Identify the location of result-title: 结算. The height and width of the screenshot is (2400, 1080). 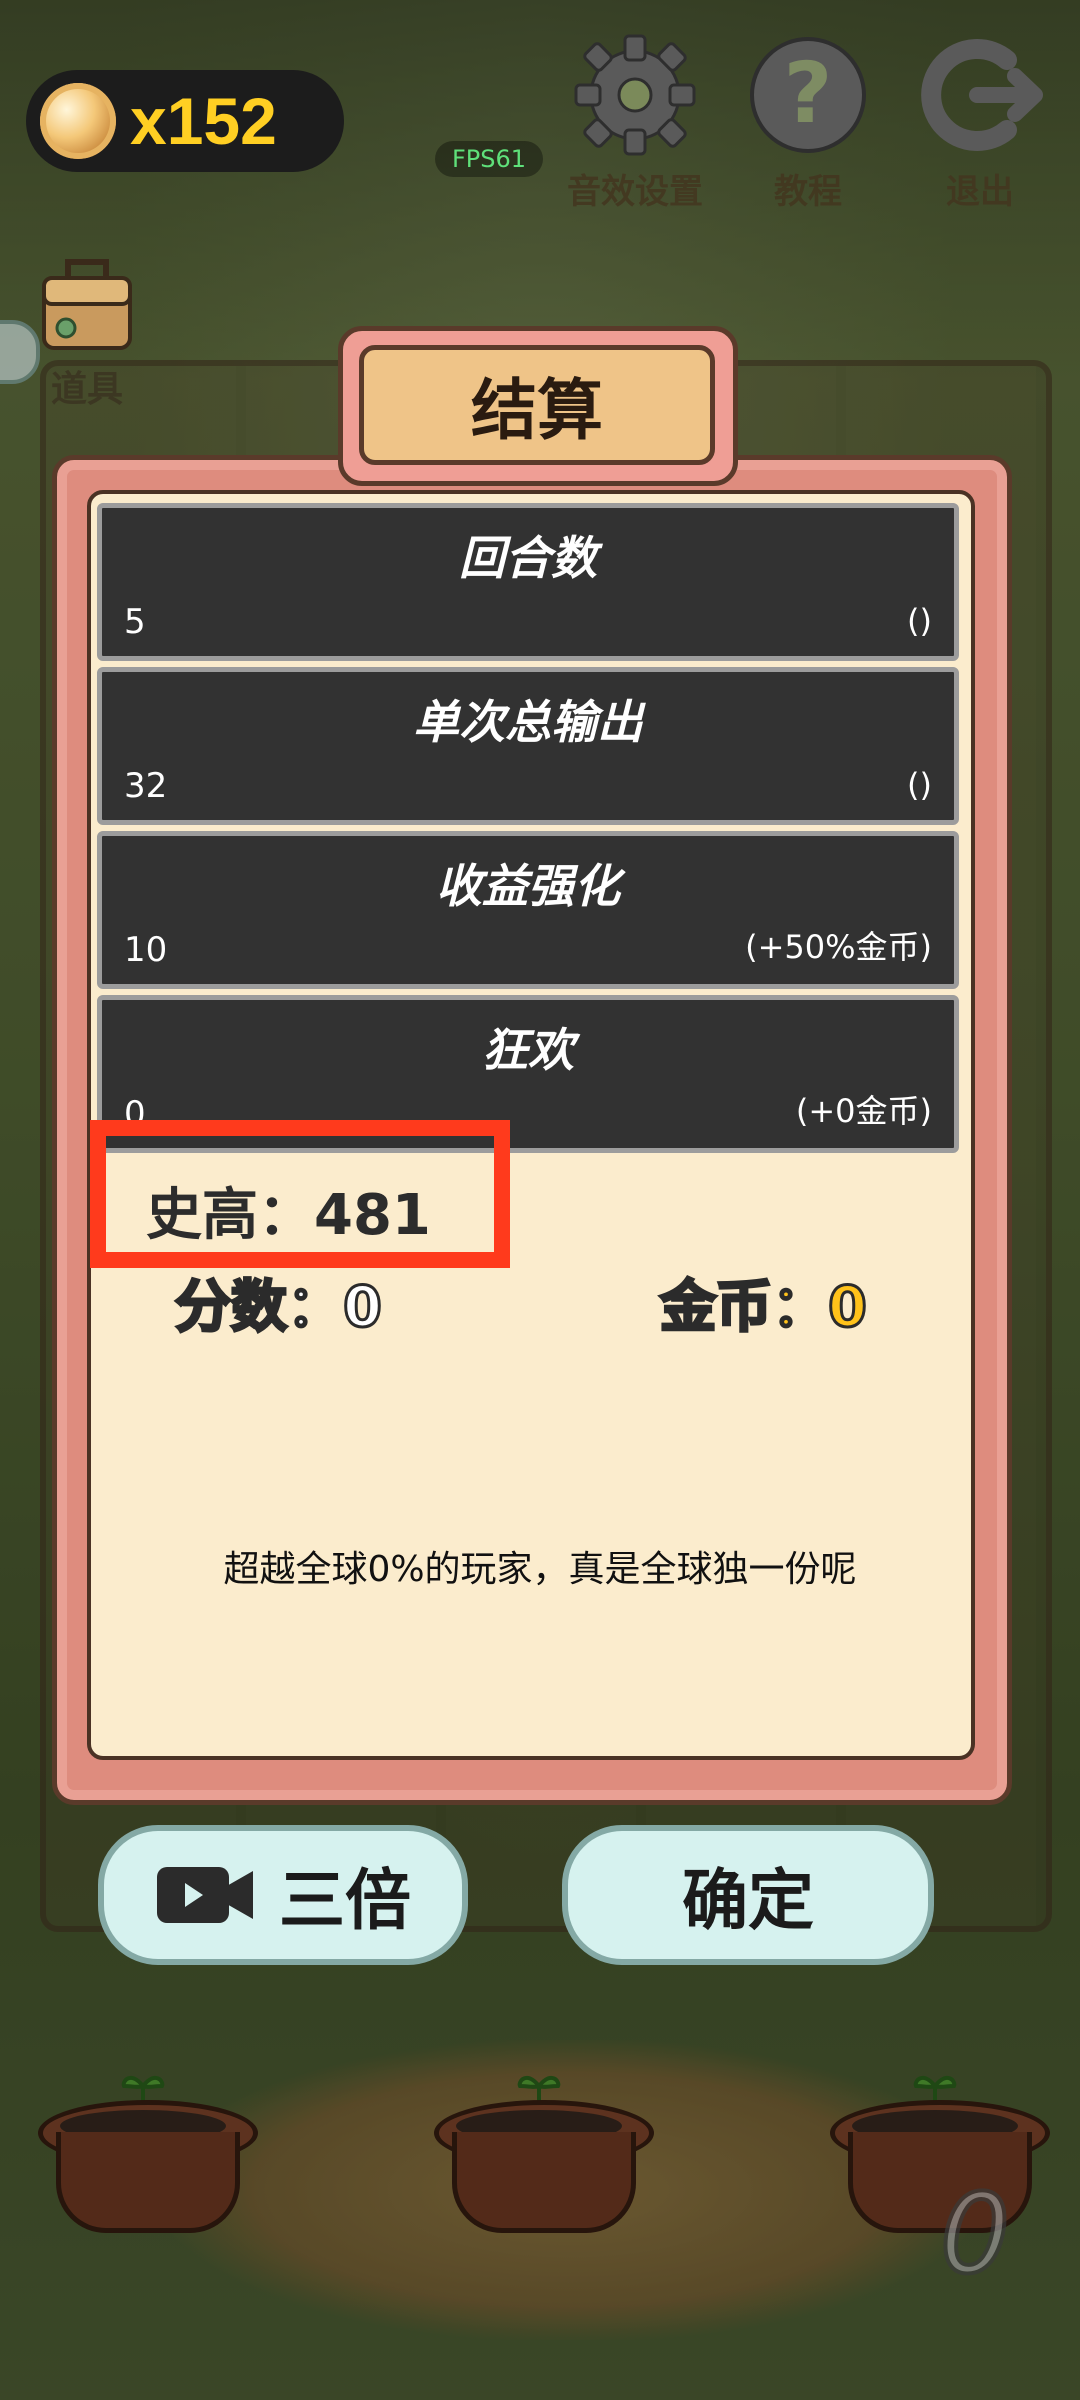
(537, 405).